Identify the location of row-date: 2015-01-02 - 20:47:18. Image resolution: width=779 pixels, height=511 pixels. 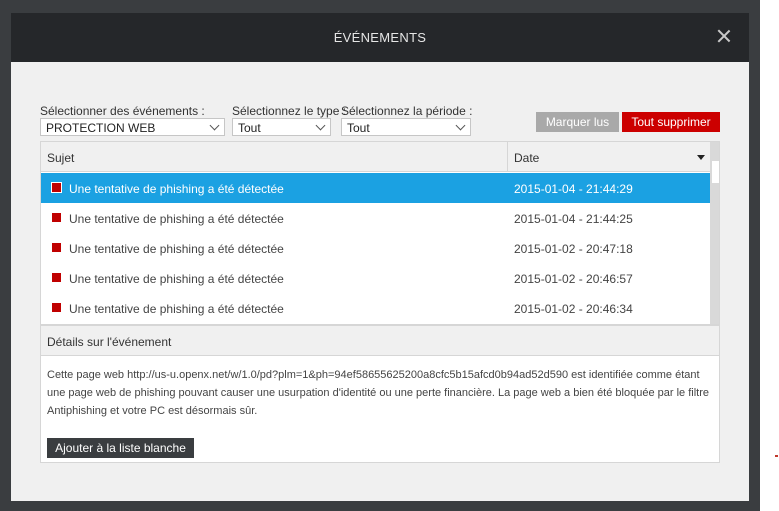
(573, 249).